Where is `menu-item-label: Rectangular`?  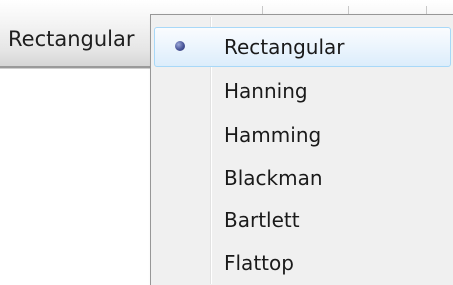 menu-item-label: Rectangular is located at coordinates (284, 47).